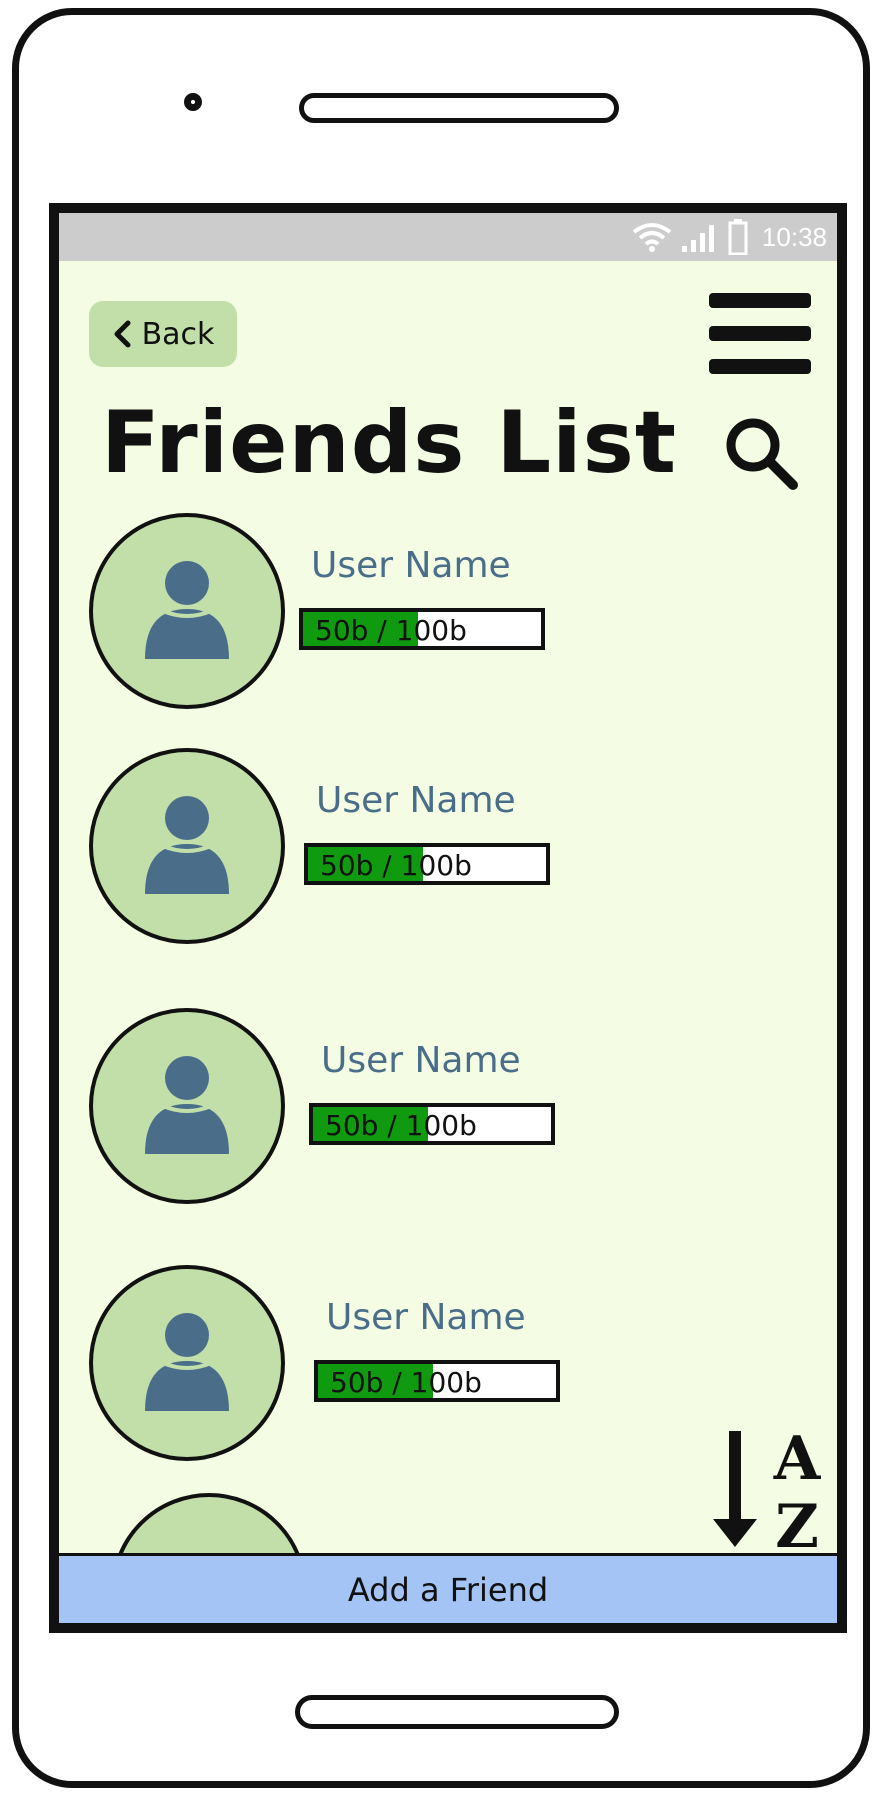 Image resolution: width=878 pixels, height=1796 pixels. I want to click on battery-icon, so click(738, 237).